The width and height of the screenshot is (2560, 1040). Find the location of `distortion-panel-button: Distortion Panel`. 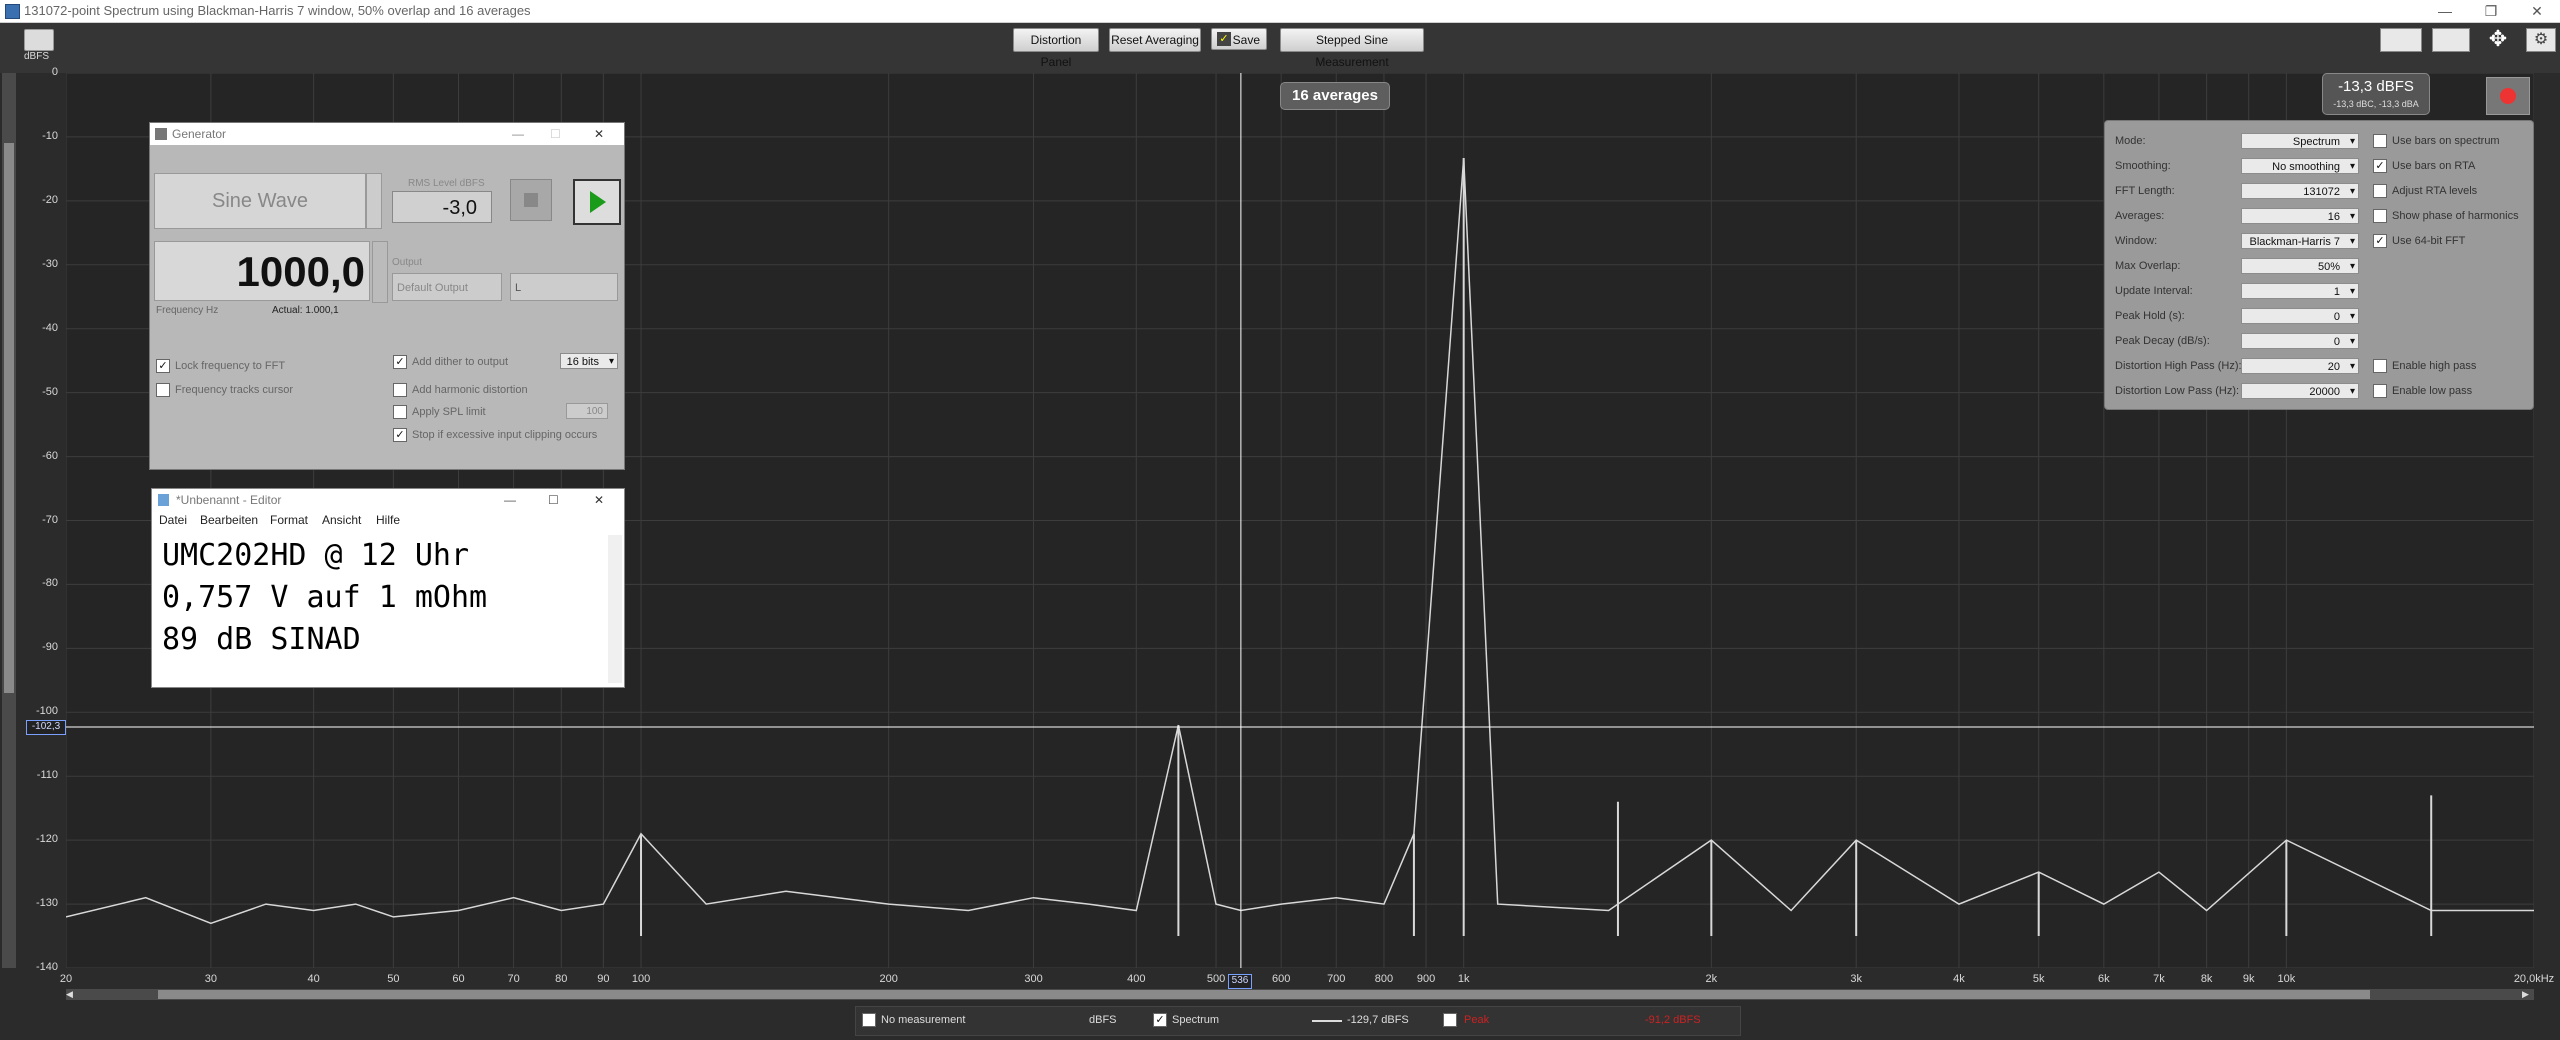

distortion-panel-button: Distortion Panel is located at coordinates (1056, 48).